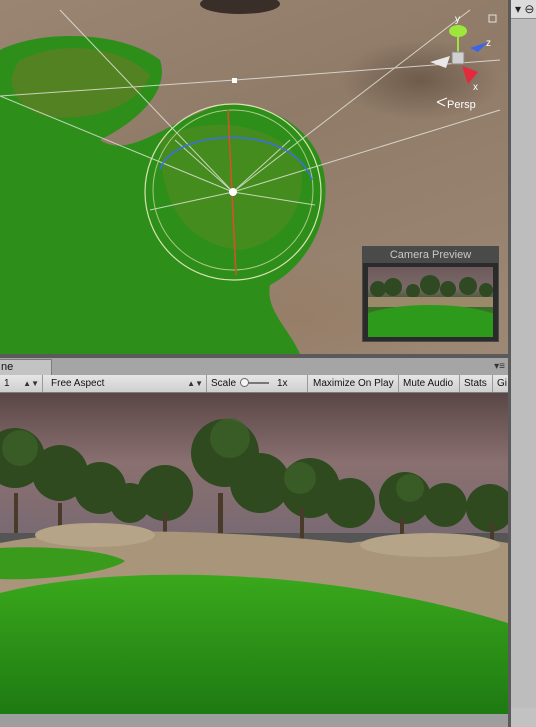 This screenshot has width=536, height=727. Describe the element at coordinates (233, 192) in the screenshot. I see `pivot-handle` at that location.